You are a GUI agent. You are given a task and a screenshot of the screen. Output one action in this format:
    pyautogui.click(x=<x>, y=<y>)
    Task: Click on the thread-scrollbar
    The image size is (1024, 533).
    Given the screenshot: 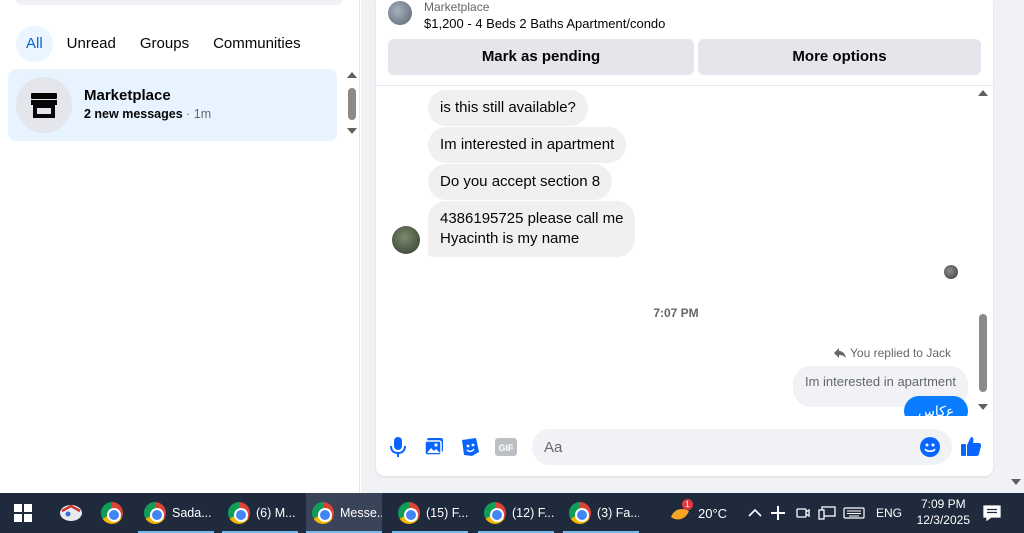 What is the action you would take?
    pyautogui.click(x=983, y=251)
    